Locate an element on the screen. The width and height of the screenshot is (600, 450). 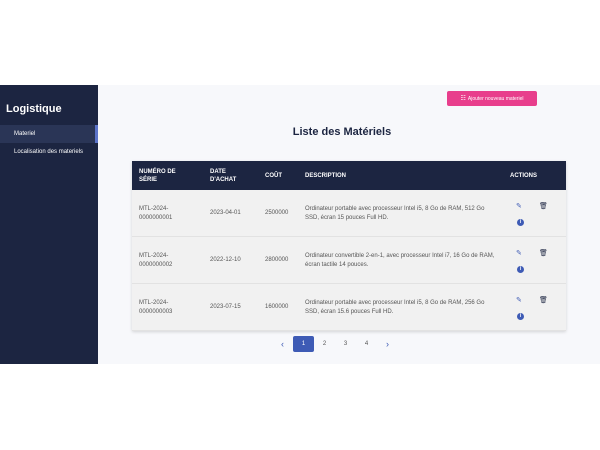
cell-date: 2022-12-10 is located at coordinates (225, 260).